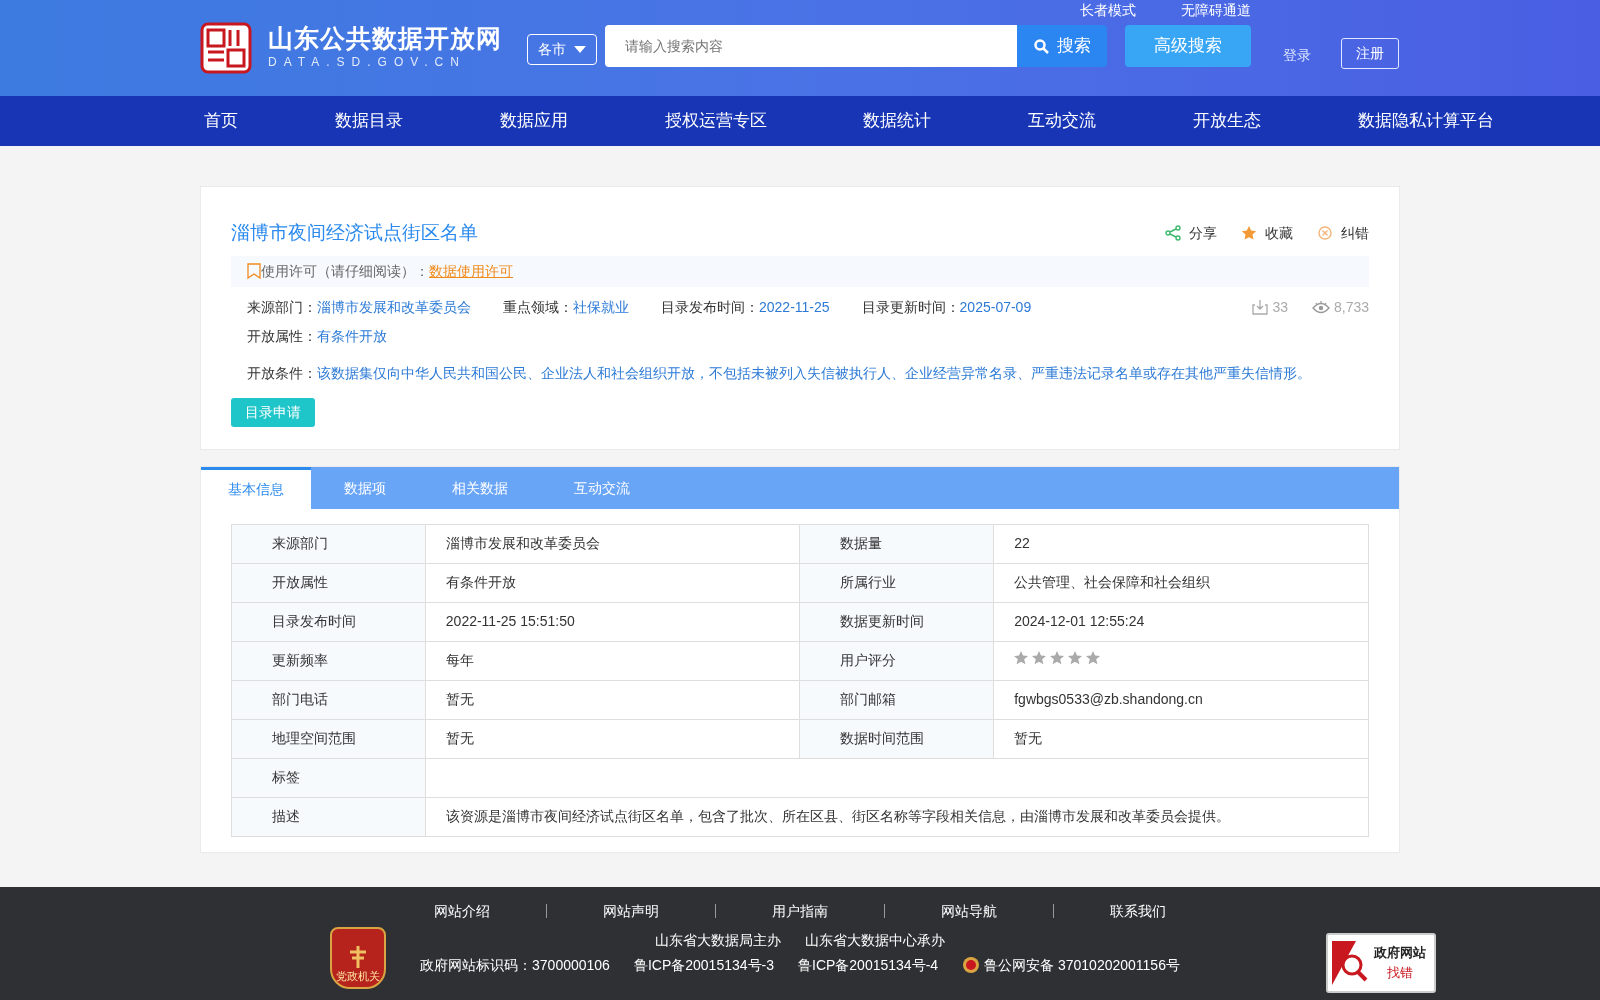  What do you see at coordinates (718, 940) in the screenshot?
I see `host-text: 山东省大数据局主办` at bounding box center [718, 940].